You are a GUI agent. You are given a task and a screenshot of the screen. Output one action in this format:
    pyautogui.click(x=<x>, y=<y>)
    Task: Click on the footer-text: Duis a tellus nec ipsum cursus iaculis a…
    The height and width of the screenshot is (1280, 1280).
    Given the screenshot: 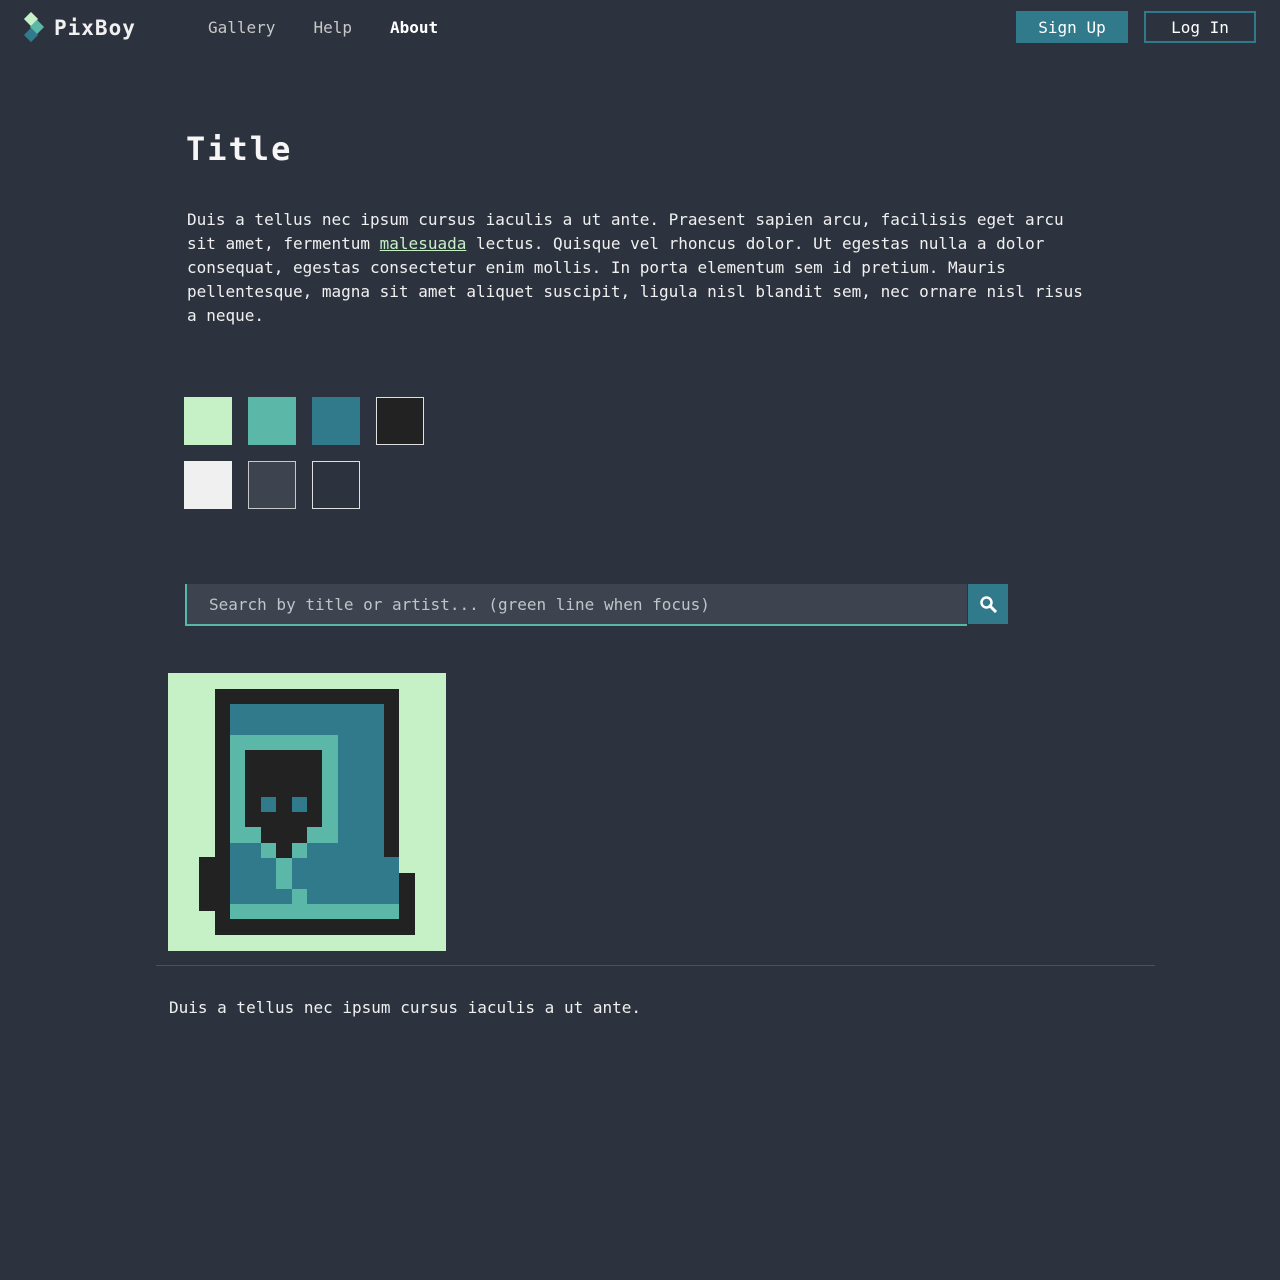 What is the action you would take?
    pyautogui.click(x=405, y=1007)
    